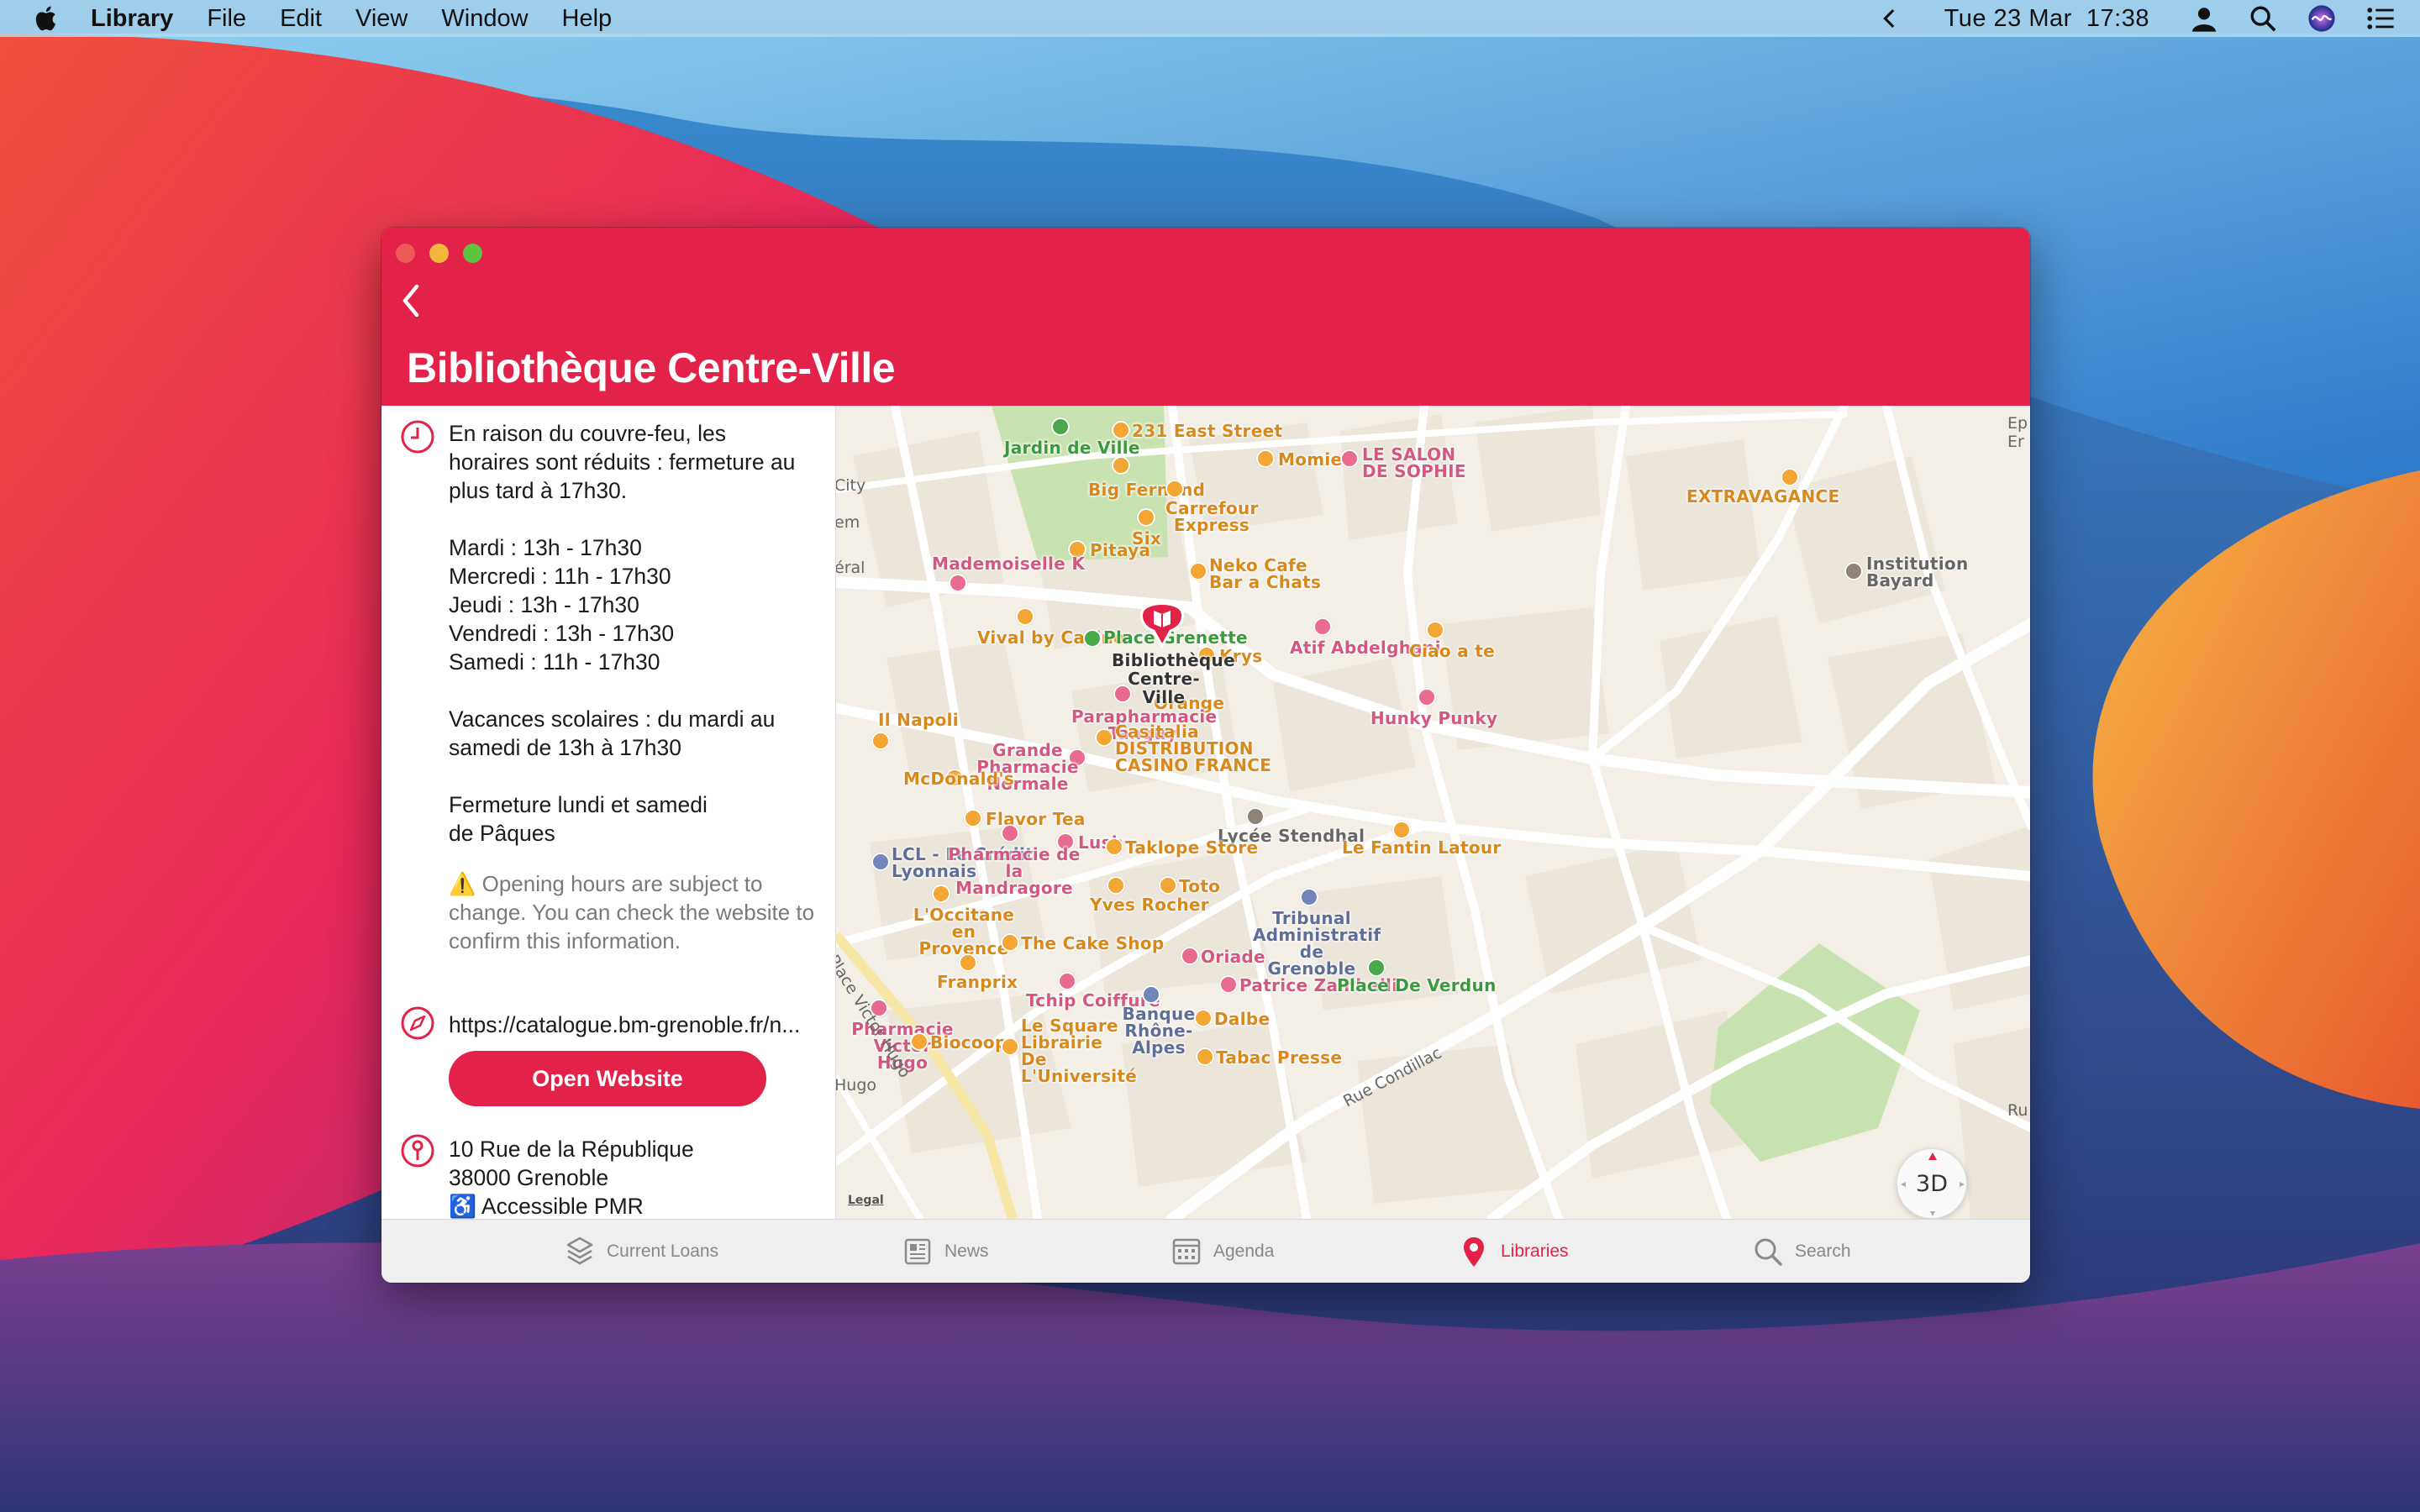 The image size is (2420, 1512). What do you see at coordinates (1233, 957) in the screenshot?
I see `map-place-label: Oriade` at bounding box center [1233, 957].